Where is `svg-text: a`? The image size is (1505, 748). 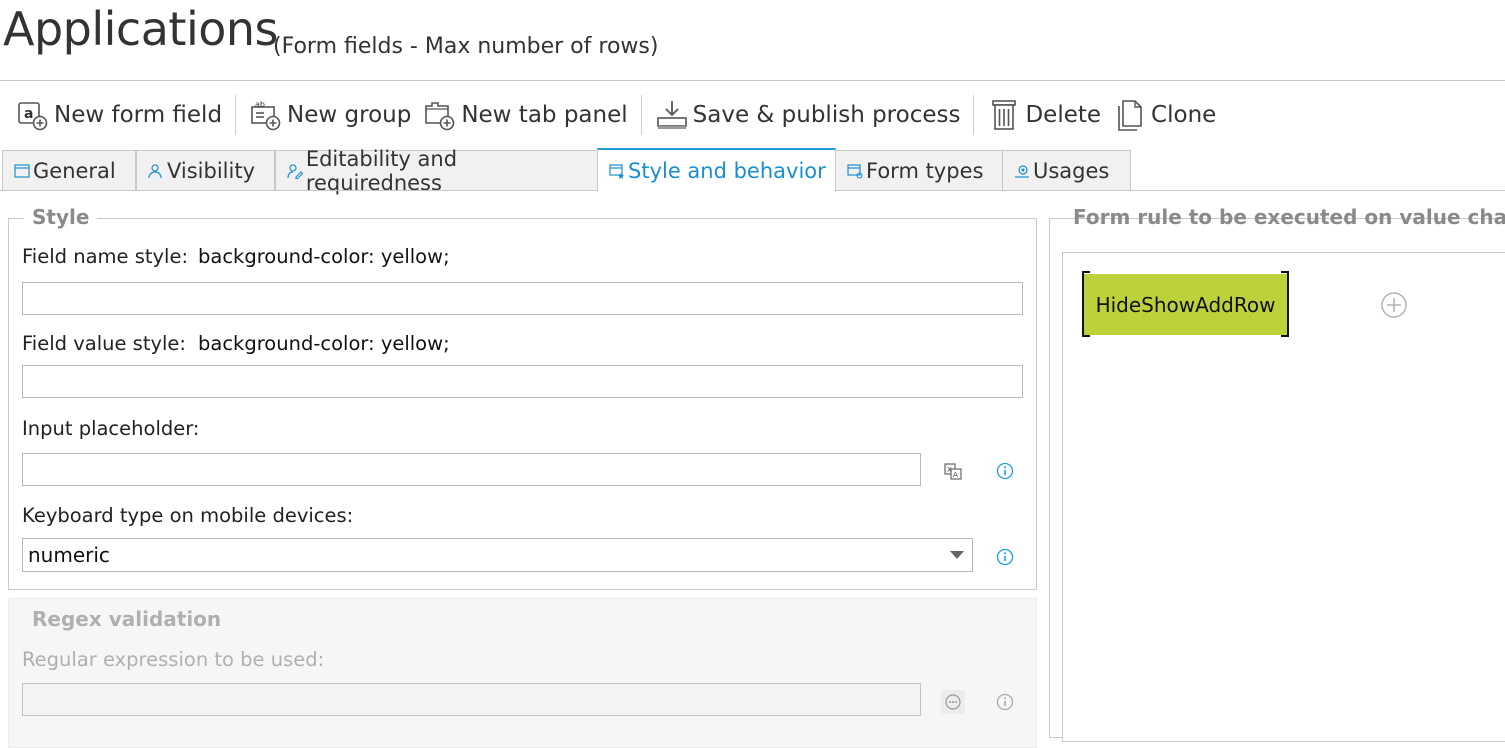
svg-text: a is located at coordinates (28, 114).